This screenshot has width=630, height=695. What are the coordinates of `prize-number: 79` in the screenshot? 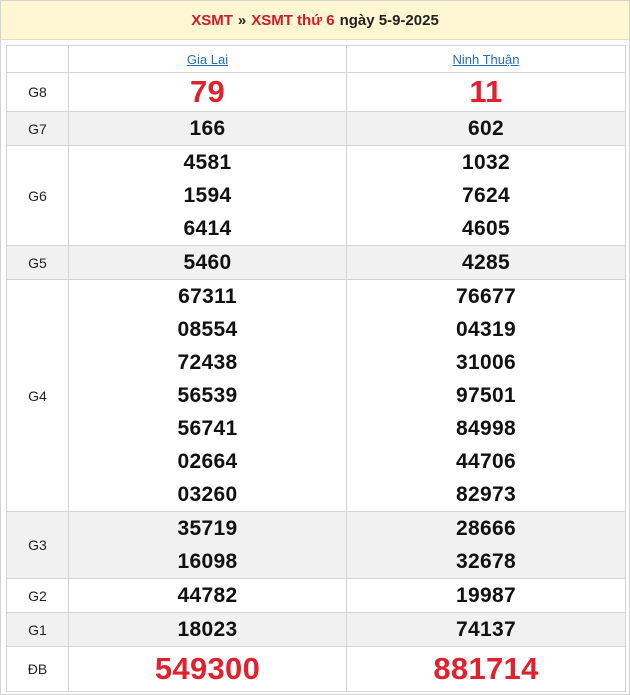 It's located at (207, 91).